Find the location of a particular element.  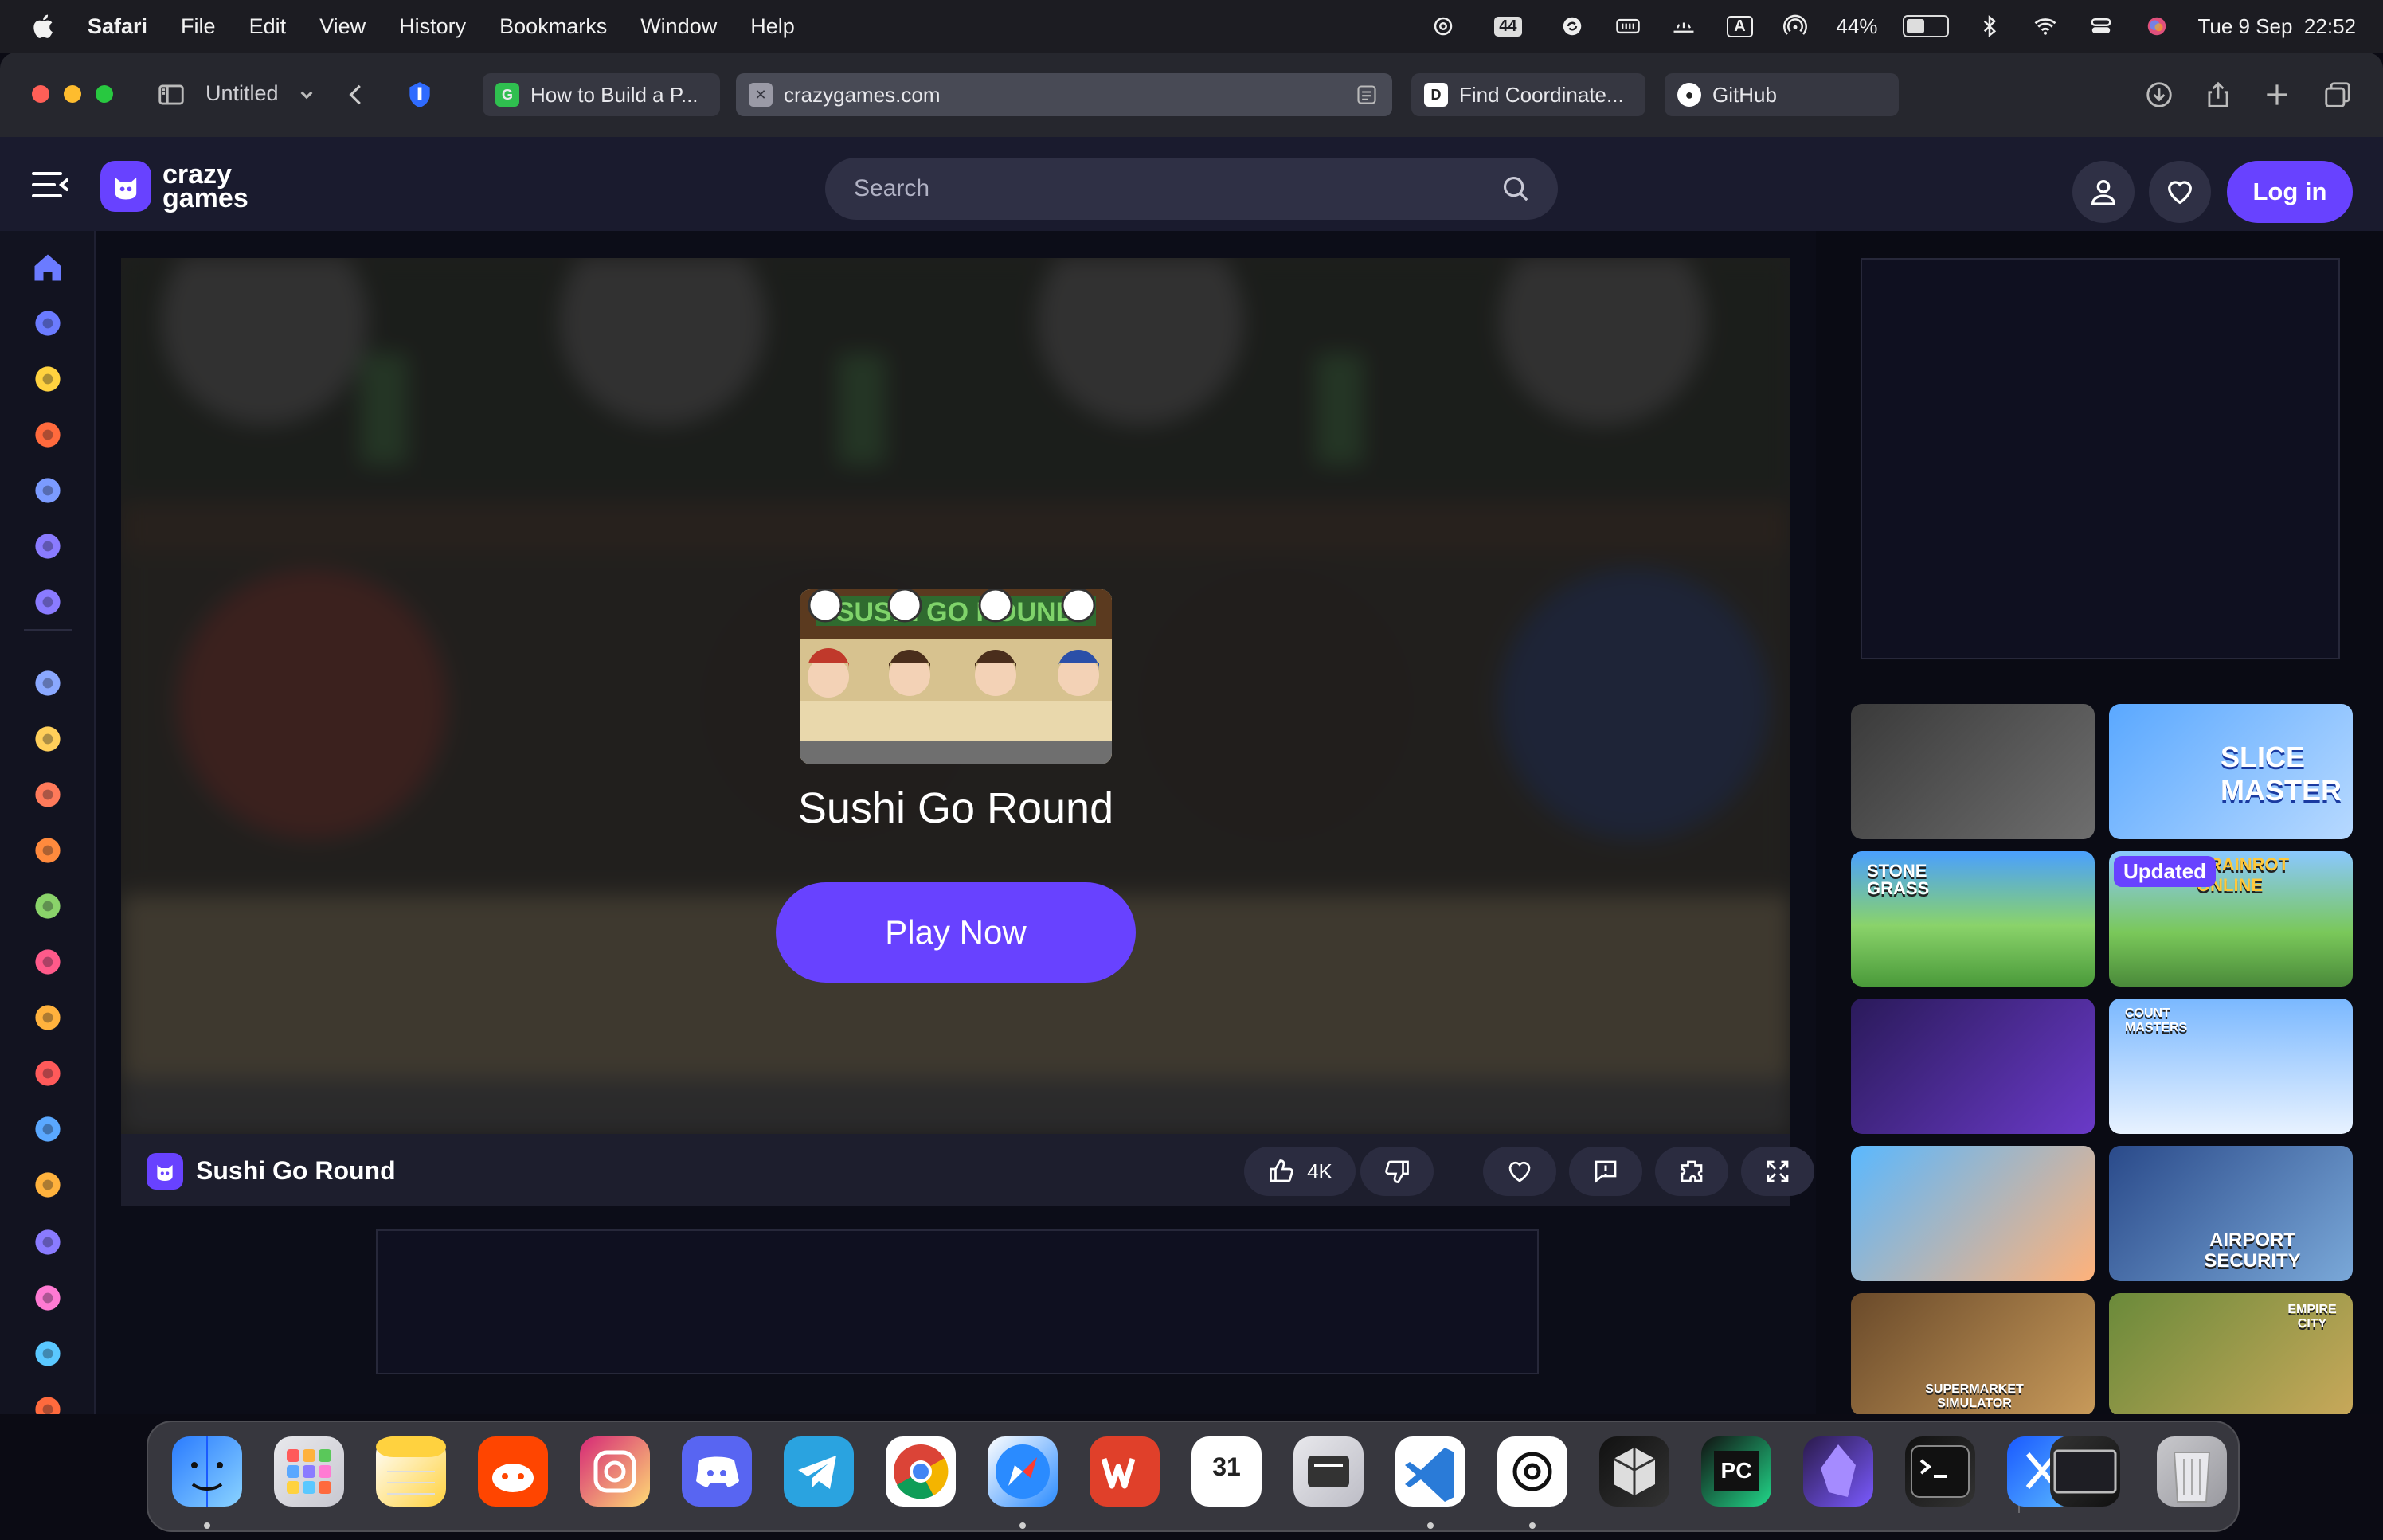

dock-cube-app is located at coordinates (1634, 1471).